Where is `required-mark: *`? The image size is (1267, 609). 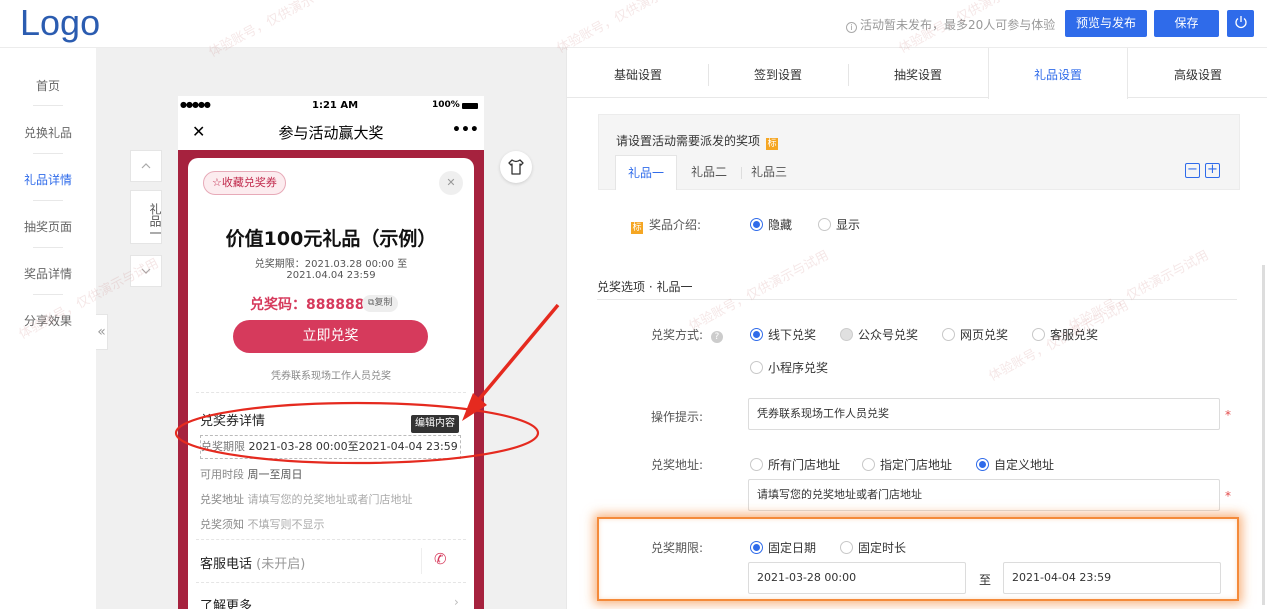
required-mark: * is located at coordinates (1228, 496).